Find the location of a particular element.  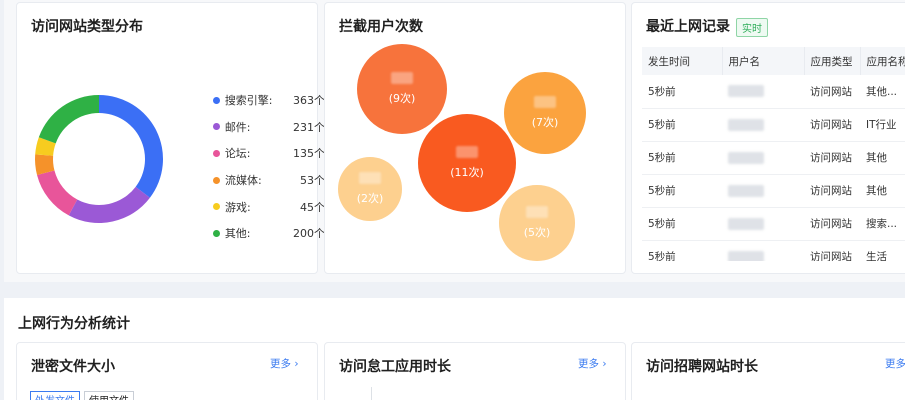

bubble-label: (11次) is located at coordinates (467, 172).